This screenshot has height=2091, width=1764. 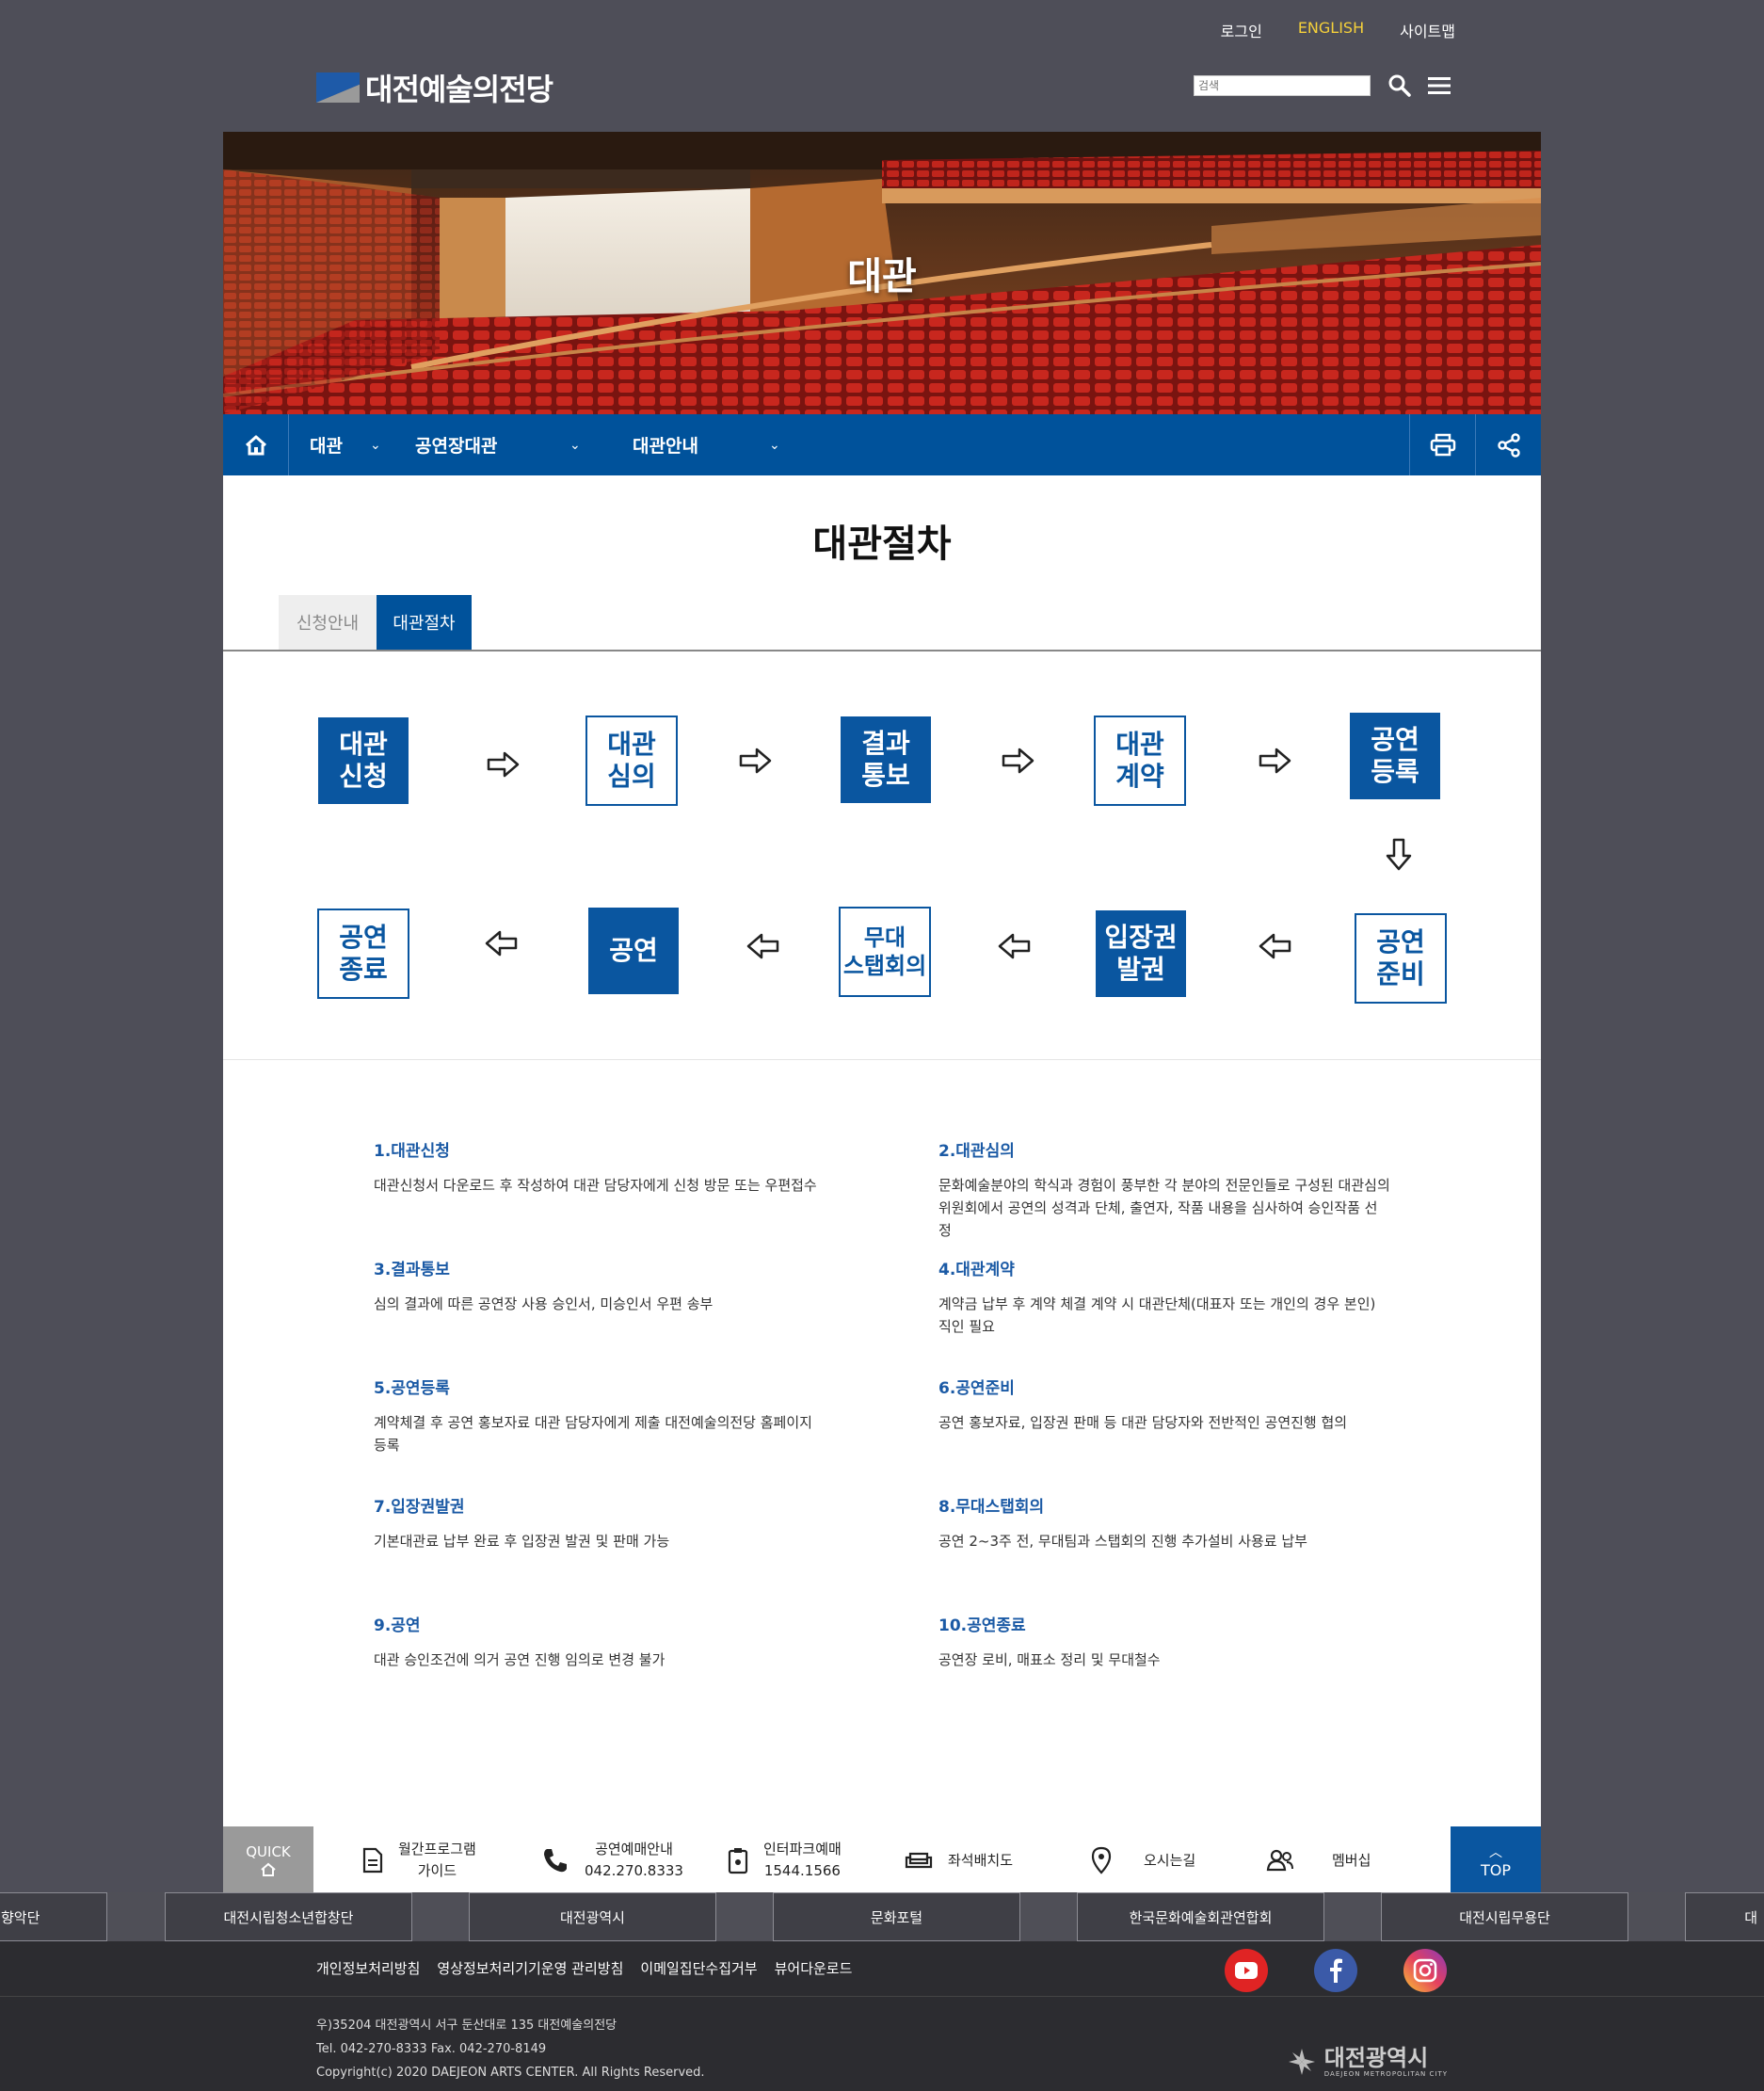 I want to click on instagram-icon, so click(x=1425, y=1970).